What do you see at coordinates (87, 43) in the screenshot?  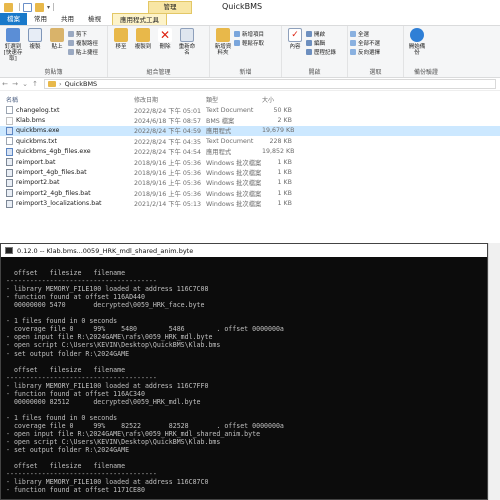 I see `copy-path-label: 複製路徑` at bounding box center [87, 43].